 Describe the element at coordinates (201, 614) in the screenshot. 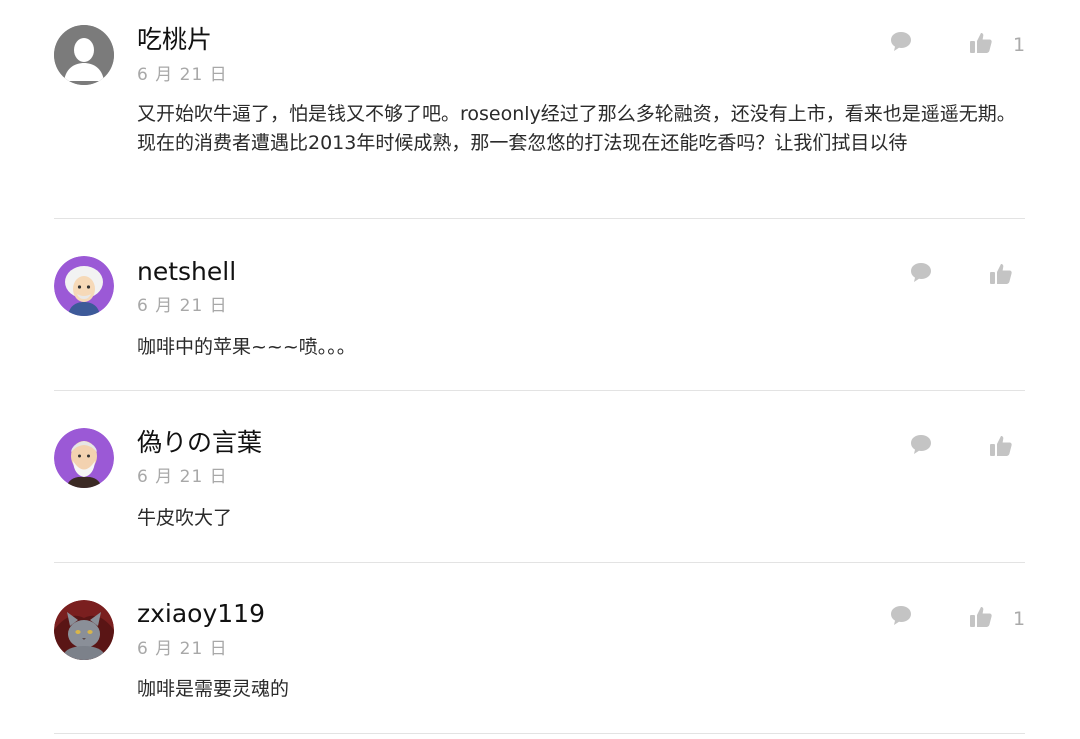

I see `comment-username: zxiaoy119` at that location.